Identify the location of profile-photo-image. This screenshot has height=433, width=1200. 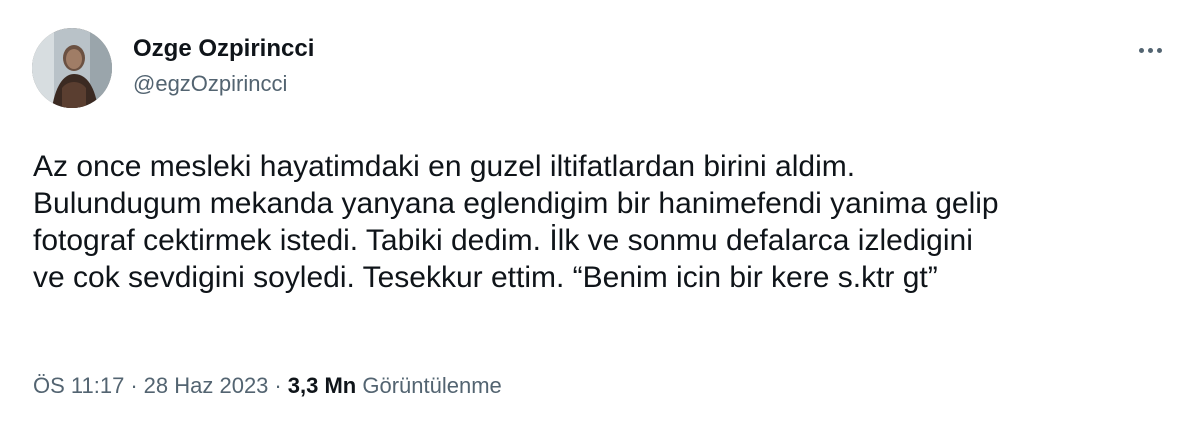
(72, 68).